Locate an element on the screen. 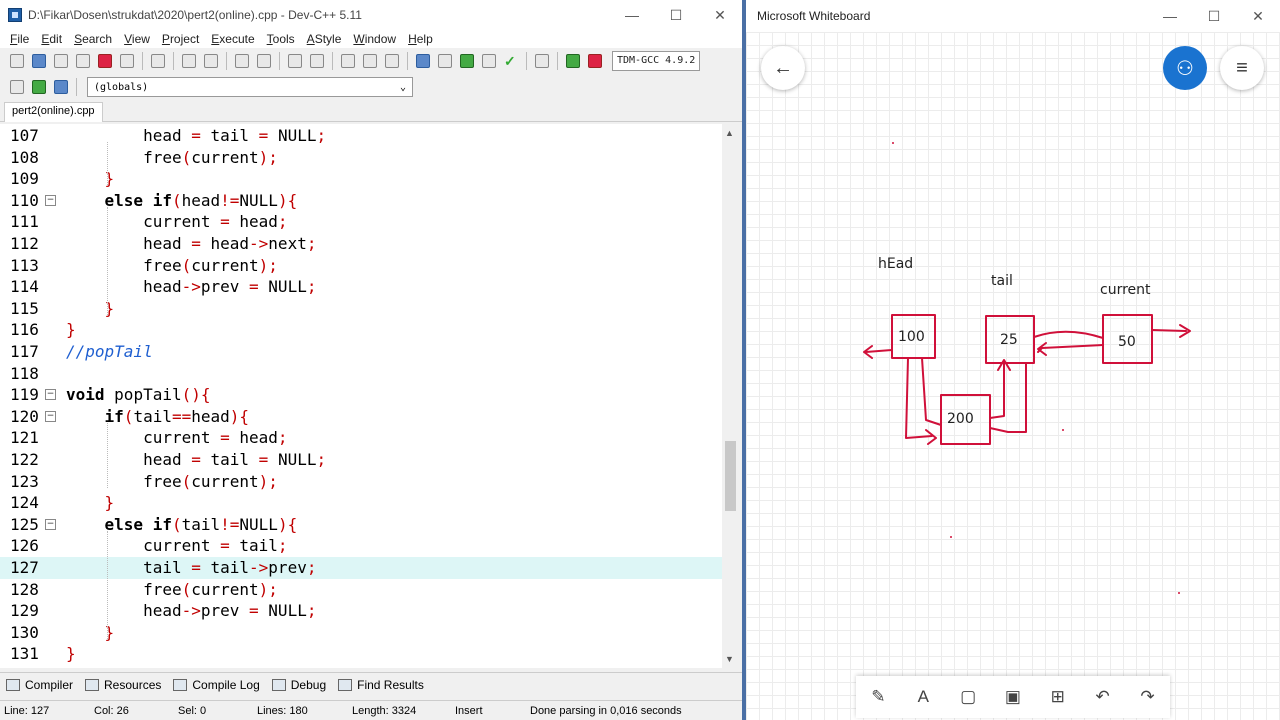 Image resolution: width=1280 pixels, height=720 pixels. code-line: 109 } is located at coordinates (361, 179).